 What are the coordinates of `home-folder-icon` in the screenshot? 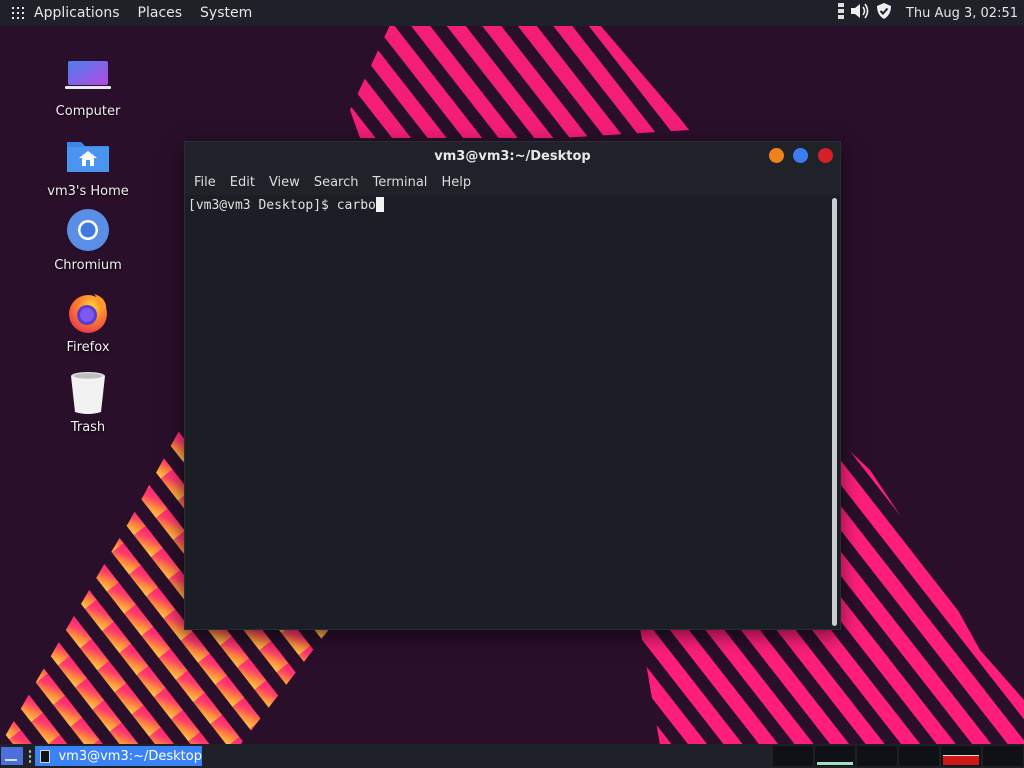 It's located at (88, 156).